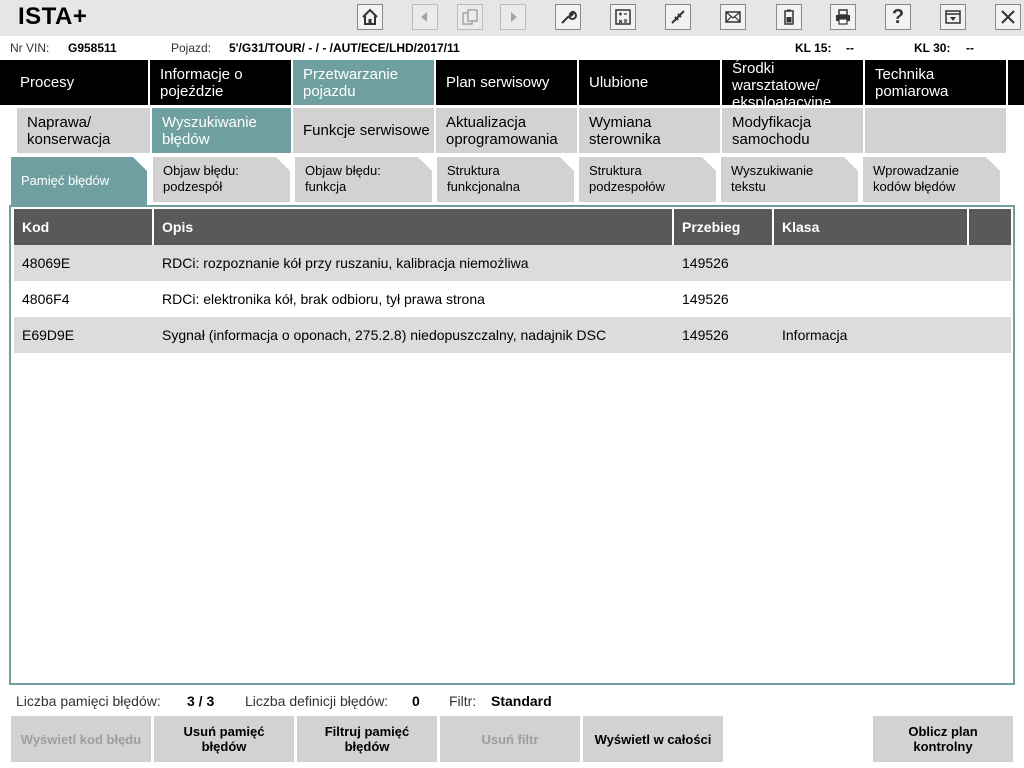  I want to click on remove-filter-button: Usuń filtr, so click(510, 739).